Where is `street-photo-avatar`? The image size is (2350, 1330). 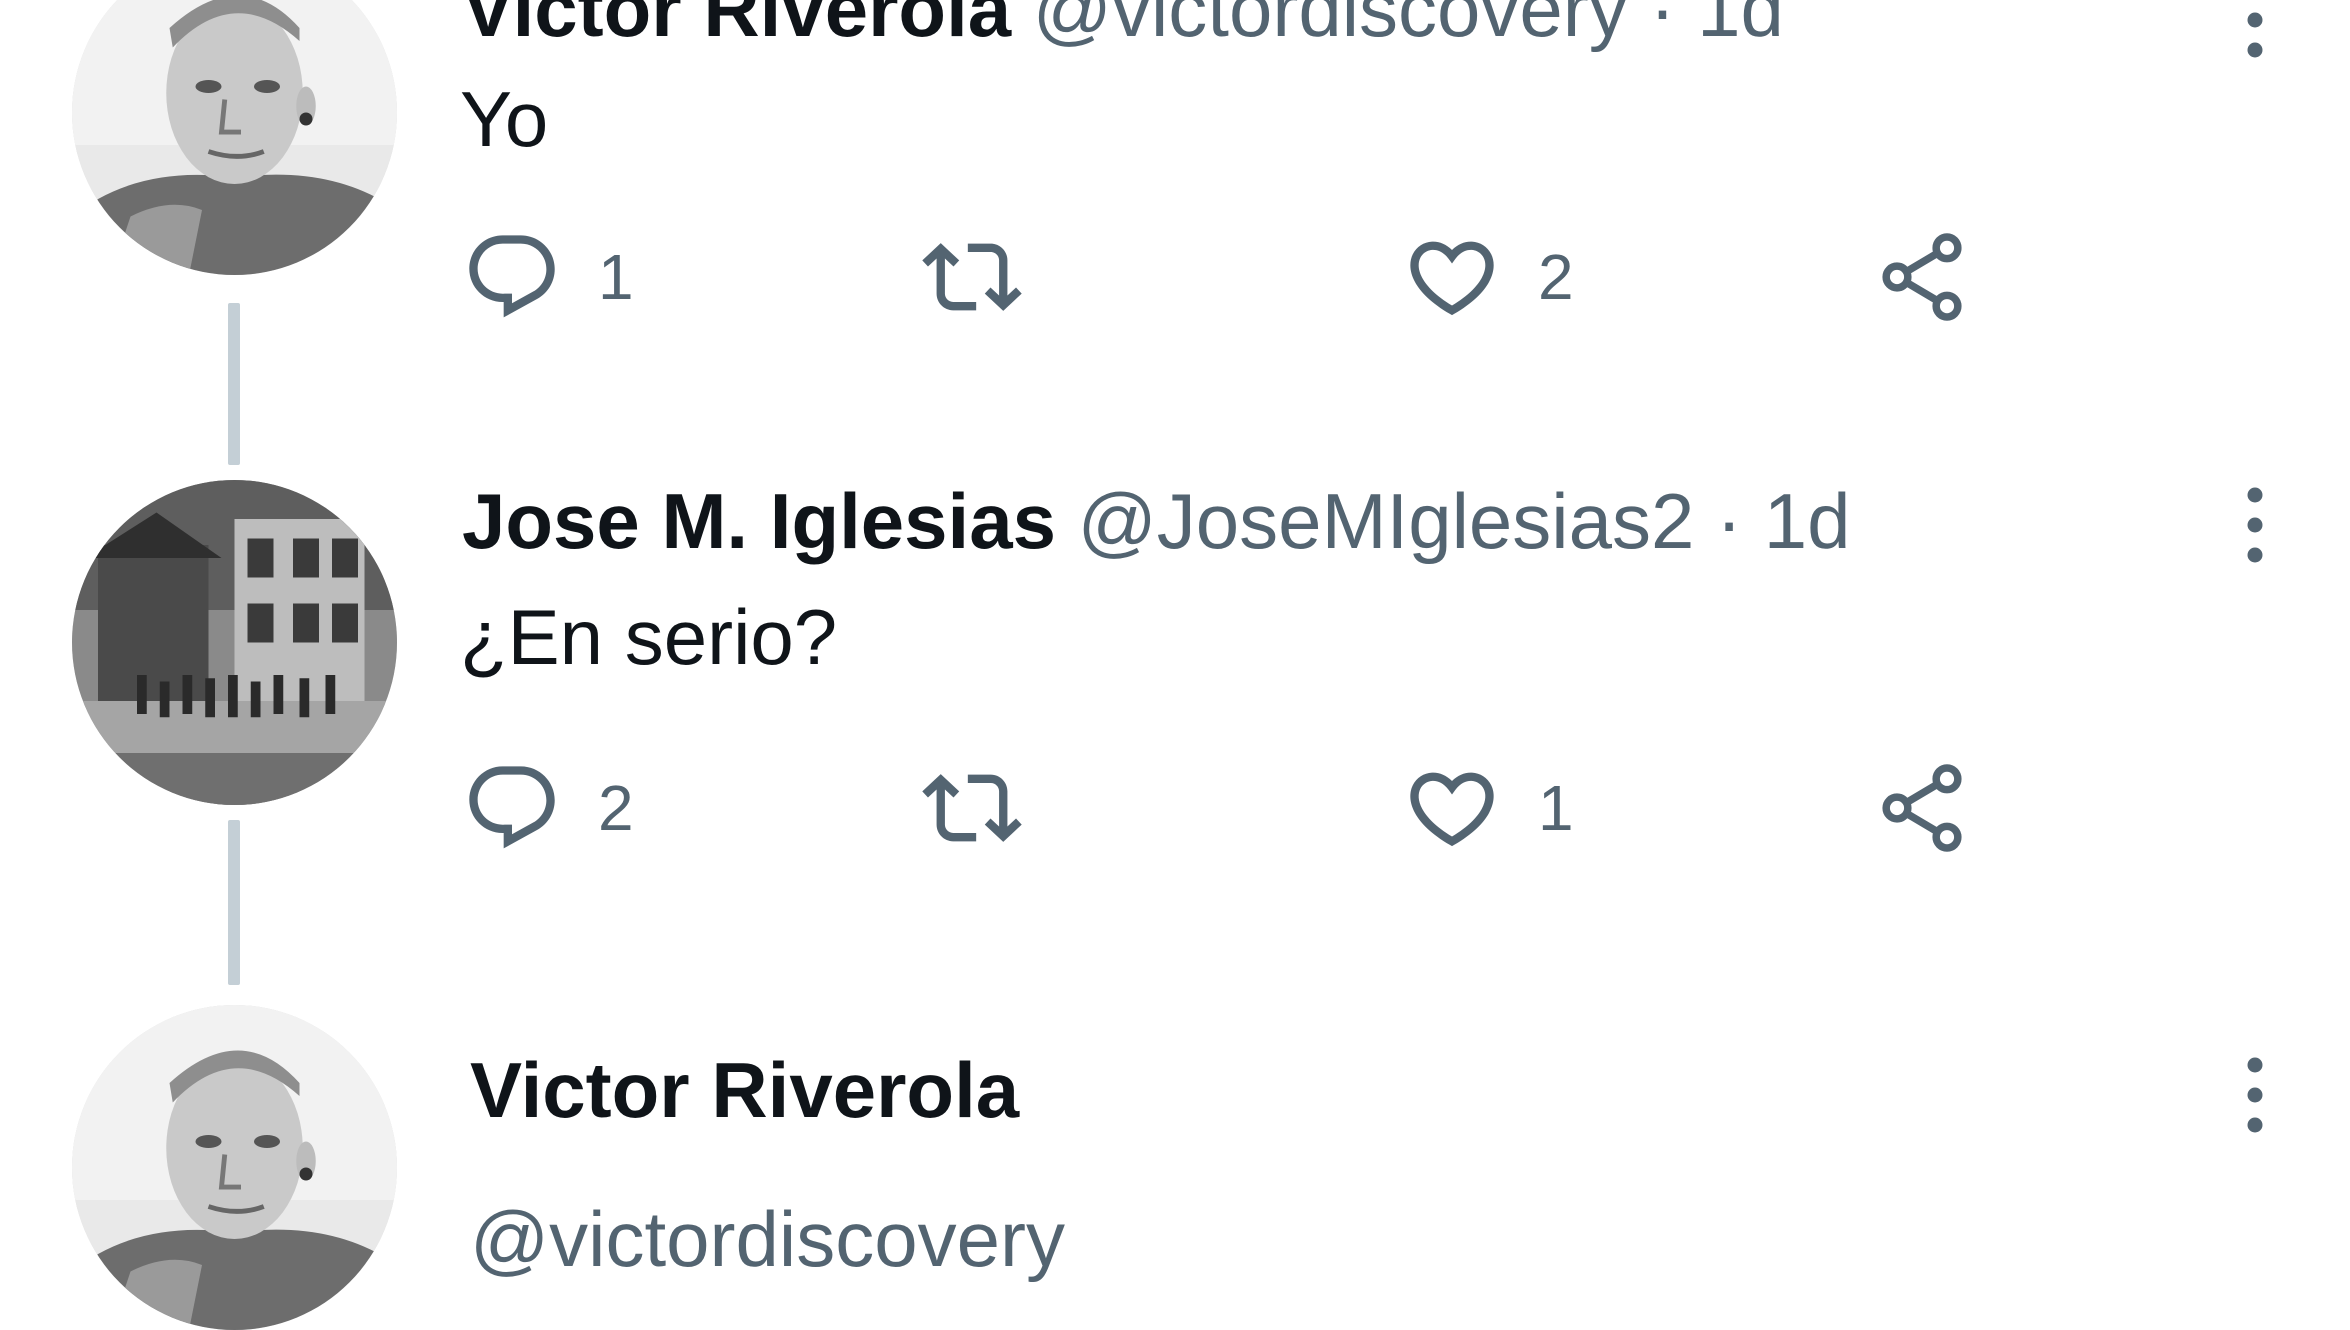
street-photo-avatar is located at coordinates (234, 642).